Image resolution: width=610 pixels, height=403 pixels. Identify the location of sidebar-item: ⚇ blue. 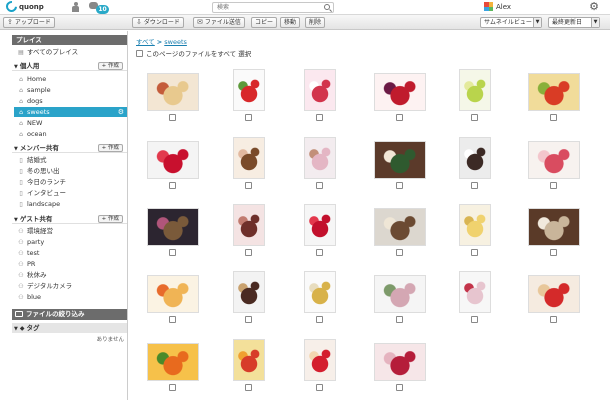
(70, 297).